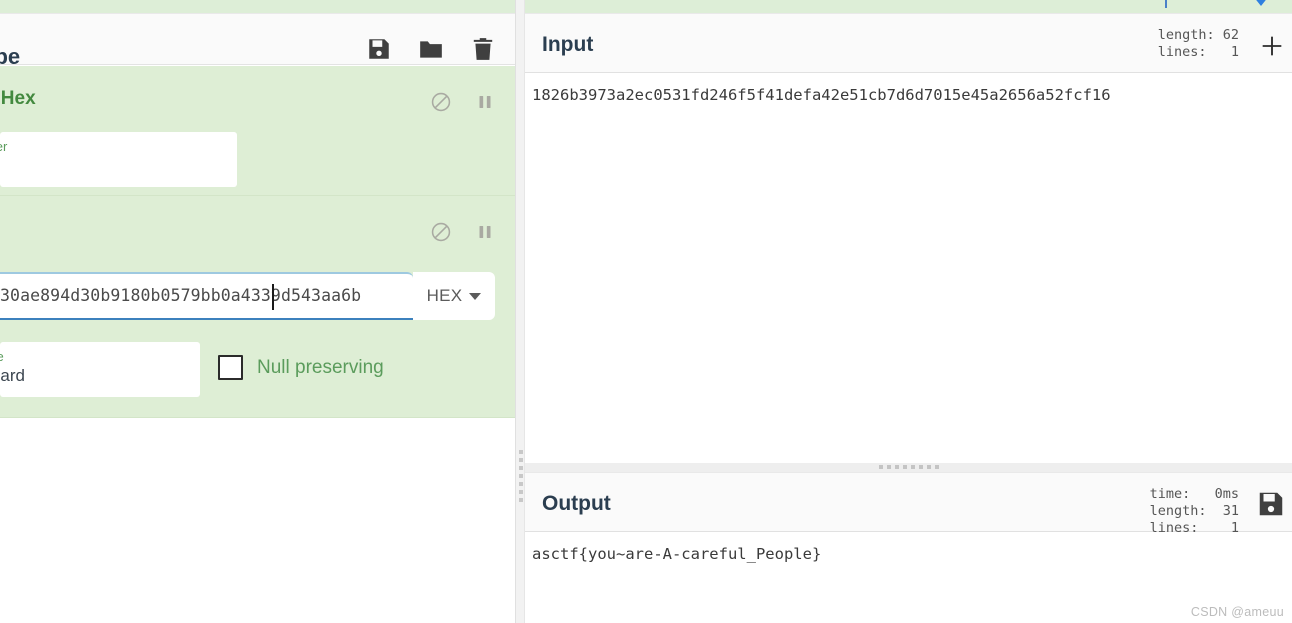  I want to click on ingredient-label-scheme: Scheme, so click(2, 356).